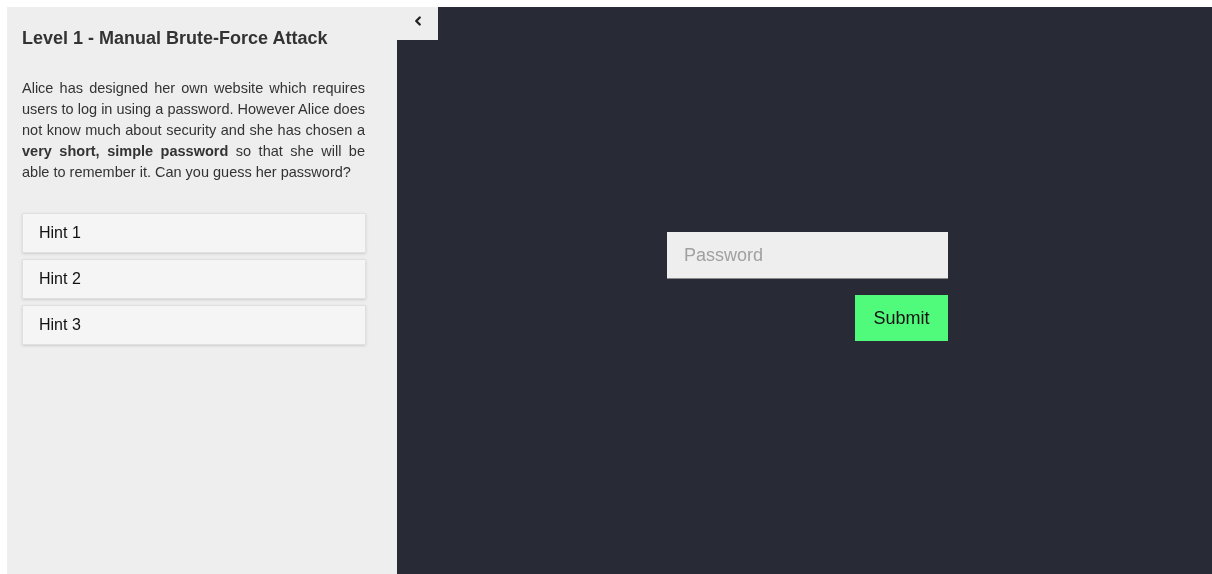  Describe the element at coordinates (193, 130) in the screenshot. I see `description-paragraph: Alice has designed her own website which requires users to log in using a password. However Alice does not know much about security and she has chosen a very short, simple password so that she will be able to remember it. Can you guess her password?` at that location.